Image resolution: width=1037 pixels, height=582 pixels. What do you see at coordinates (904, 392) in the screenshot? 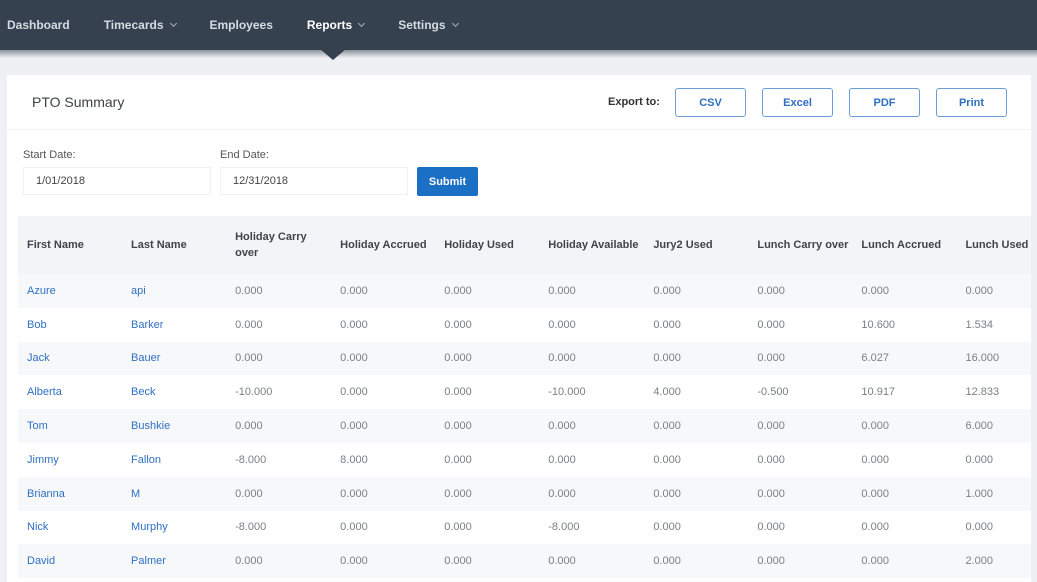
I see `table-cell: 10.917` at bounding box center [904, 392].